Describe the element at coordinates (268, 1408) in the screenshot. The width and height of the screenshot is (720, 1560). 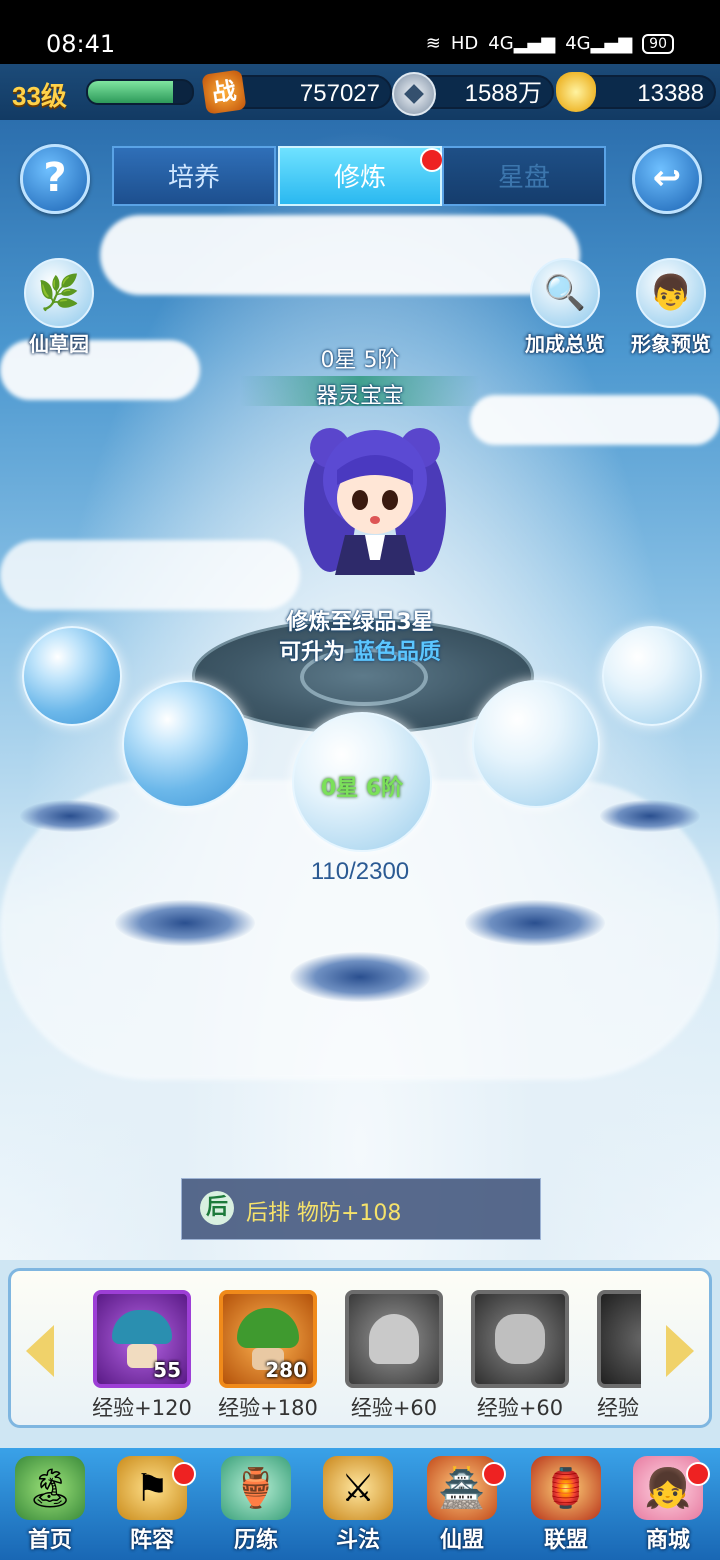
I see `item-label: 经验+180` at that location.